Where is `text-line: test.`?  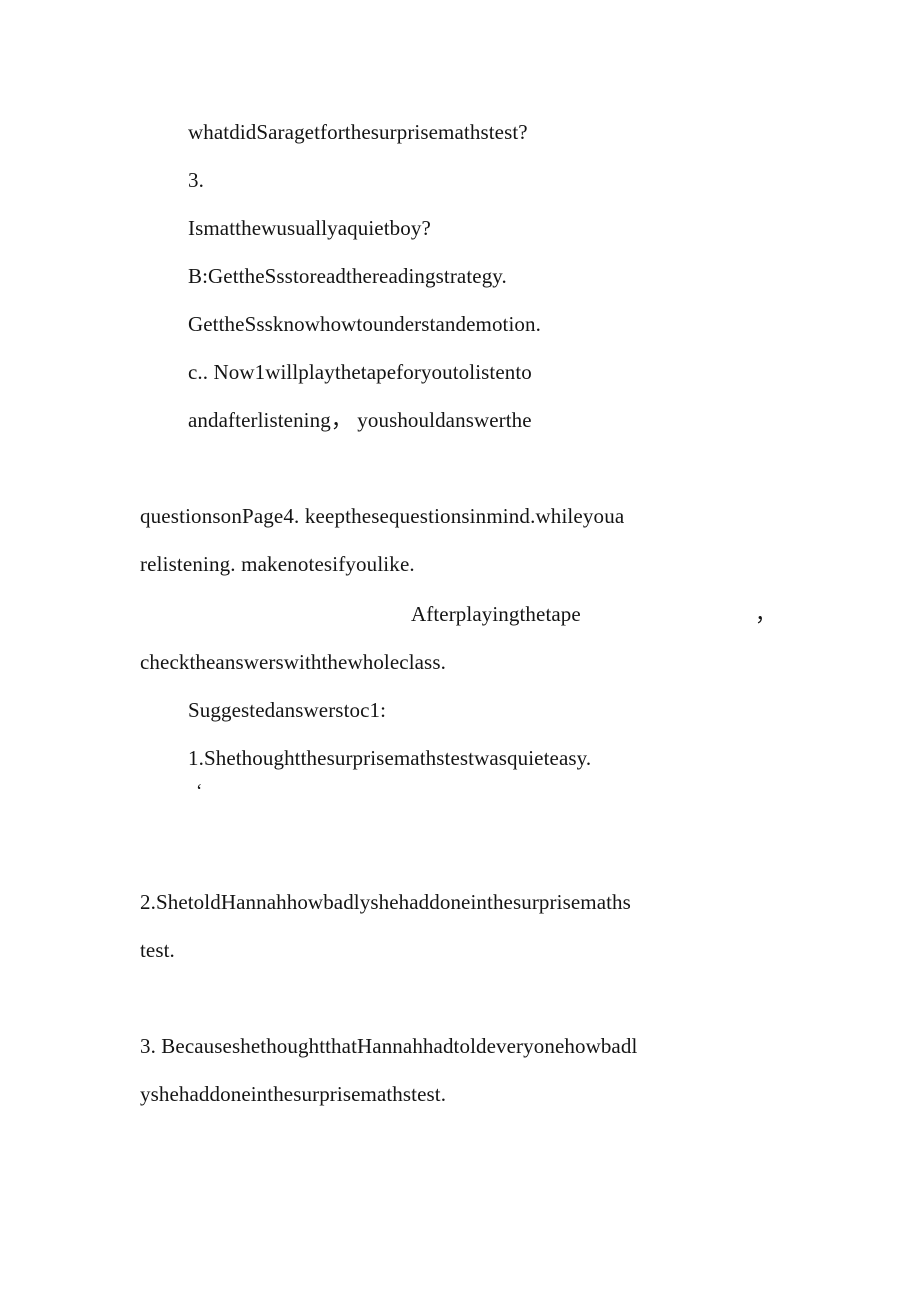
text-line: test. is located at coordinates (157, 950).